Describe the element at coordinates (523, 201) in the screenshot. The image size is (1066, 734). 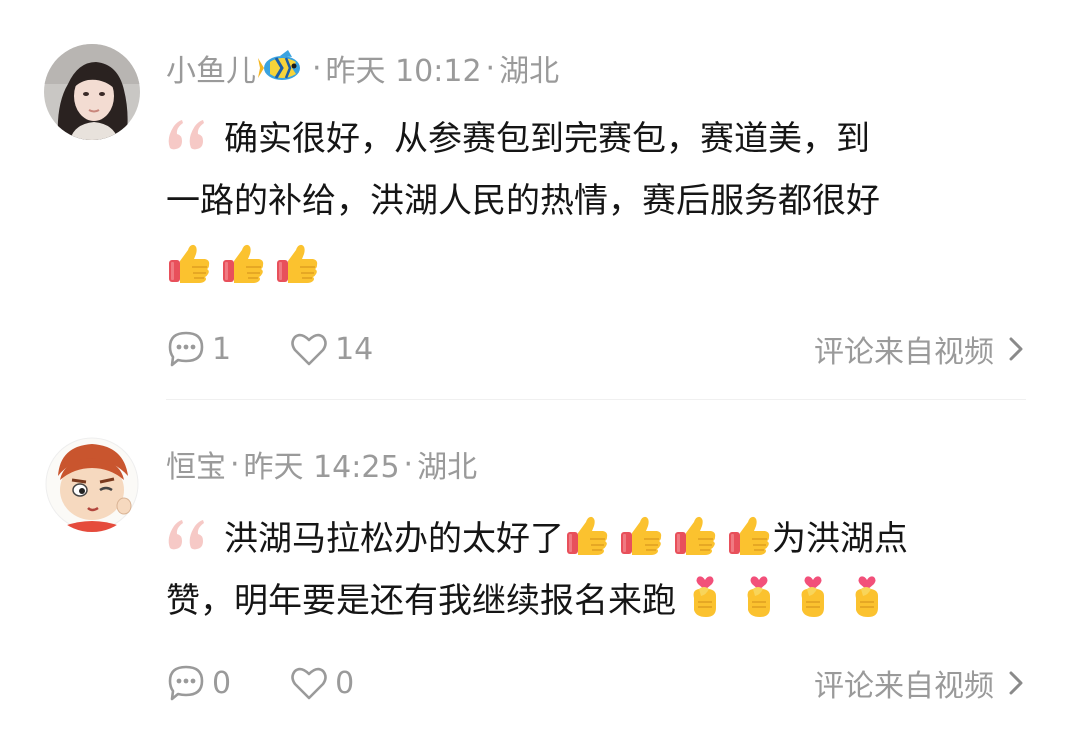
I see `comment-text-line-2: 一路的补给，洪湖人民的热情，赛后服务都很好` at that location.